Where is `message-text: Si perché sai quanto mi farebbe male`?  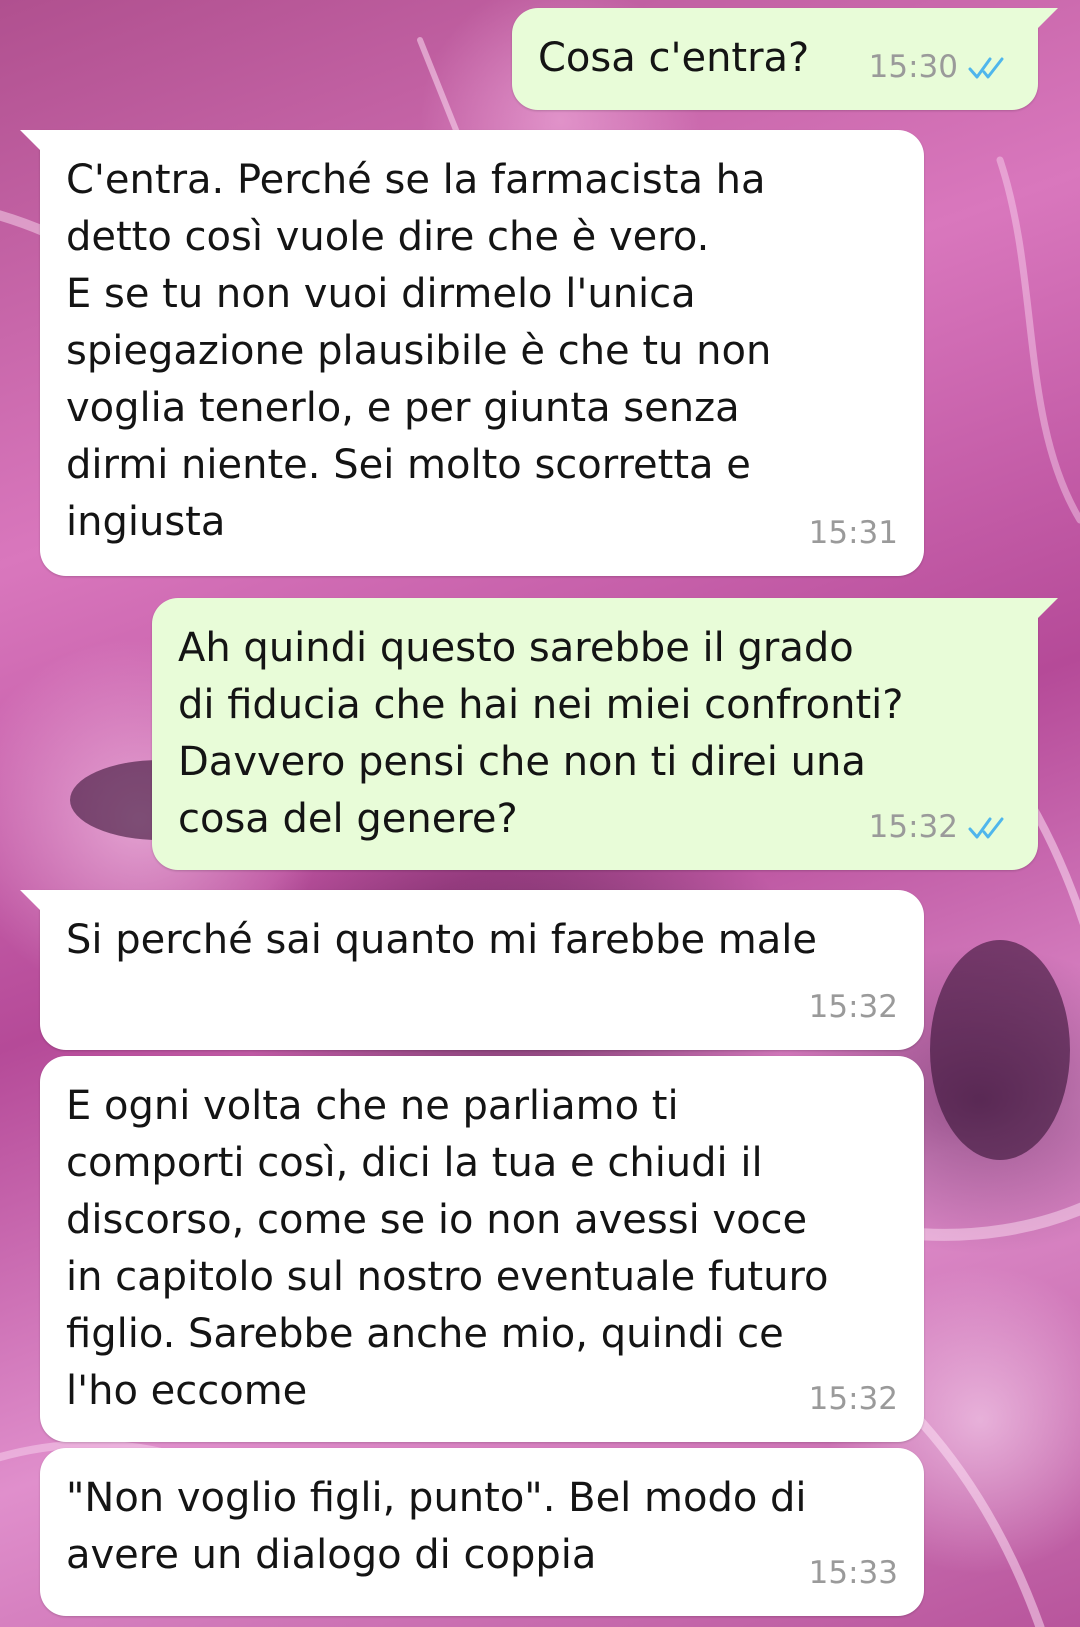
message-text: Si perché sai quanto mi farebbe male is located at coordinates (441, 940).